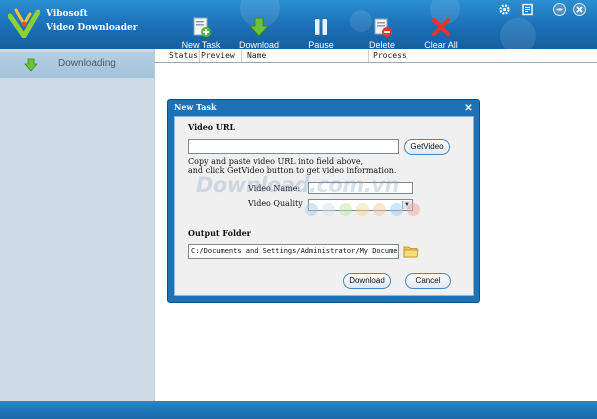 The width and height of the screenshot is (597, 419). I want to click on minimize-icon, so click(559, 9).